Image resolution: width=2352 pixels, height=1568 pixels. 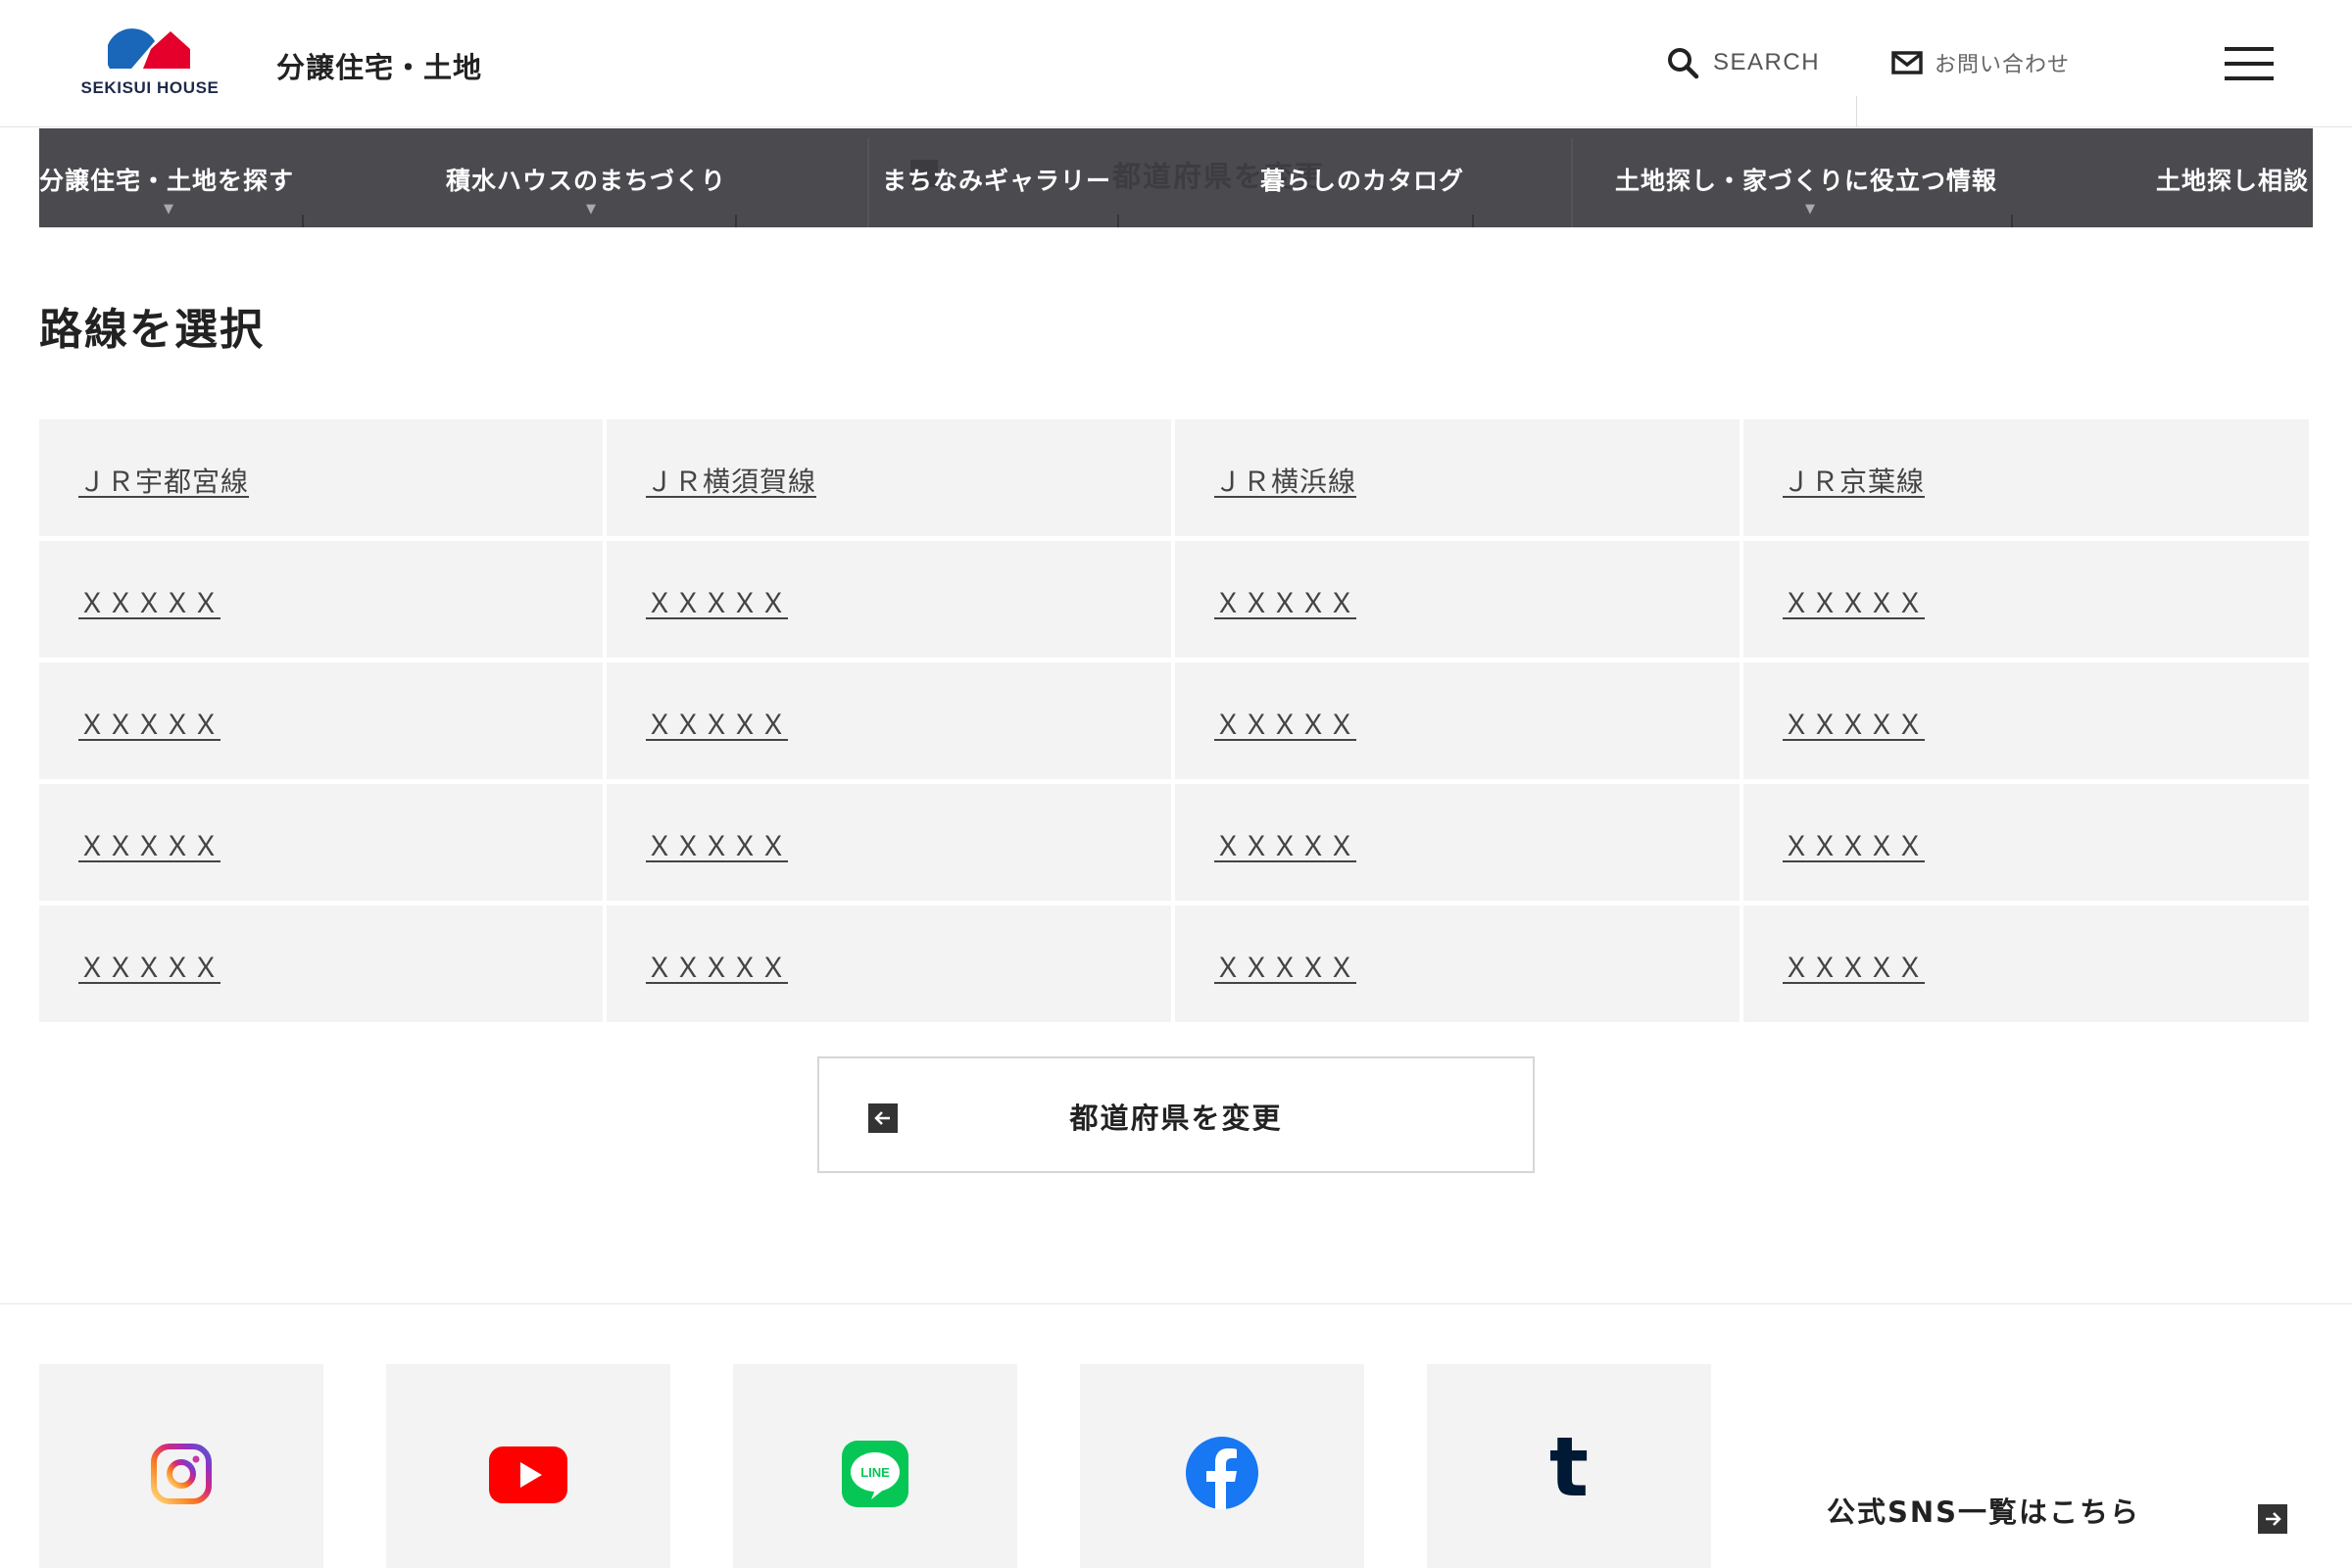 What do you see at coordinates (181, 1474) in the screenshot?
I see `instagram-icon` at bounding box center [181, 1474].